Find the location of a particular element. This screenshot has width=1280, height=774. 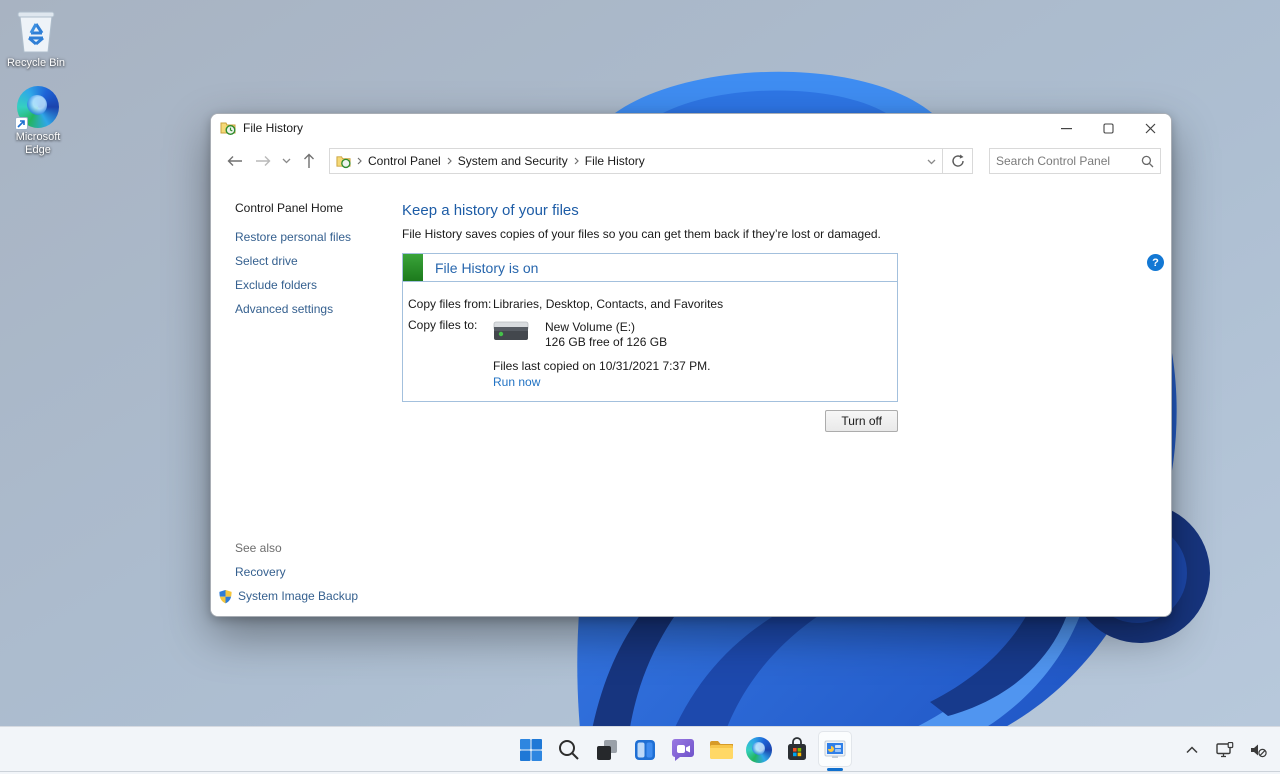

sidebar-item-recovery: Recovery is located at coordinates (318, 572).